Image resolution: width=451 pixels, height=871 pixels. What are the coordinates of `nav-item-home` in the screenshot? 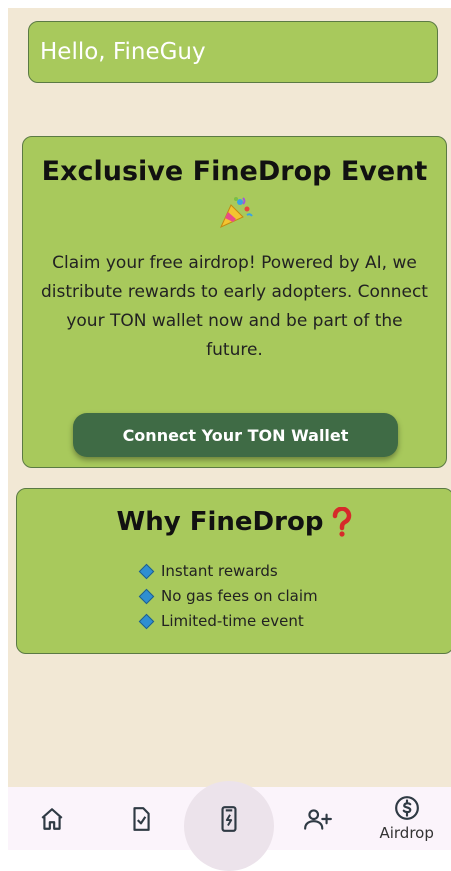 It's located at (52, 818).